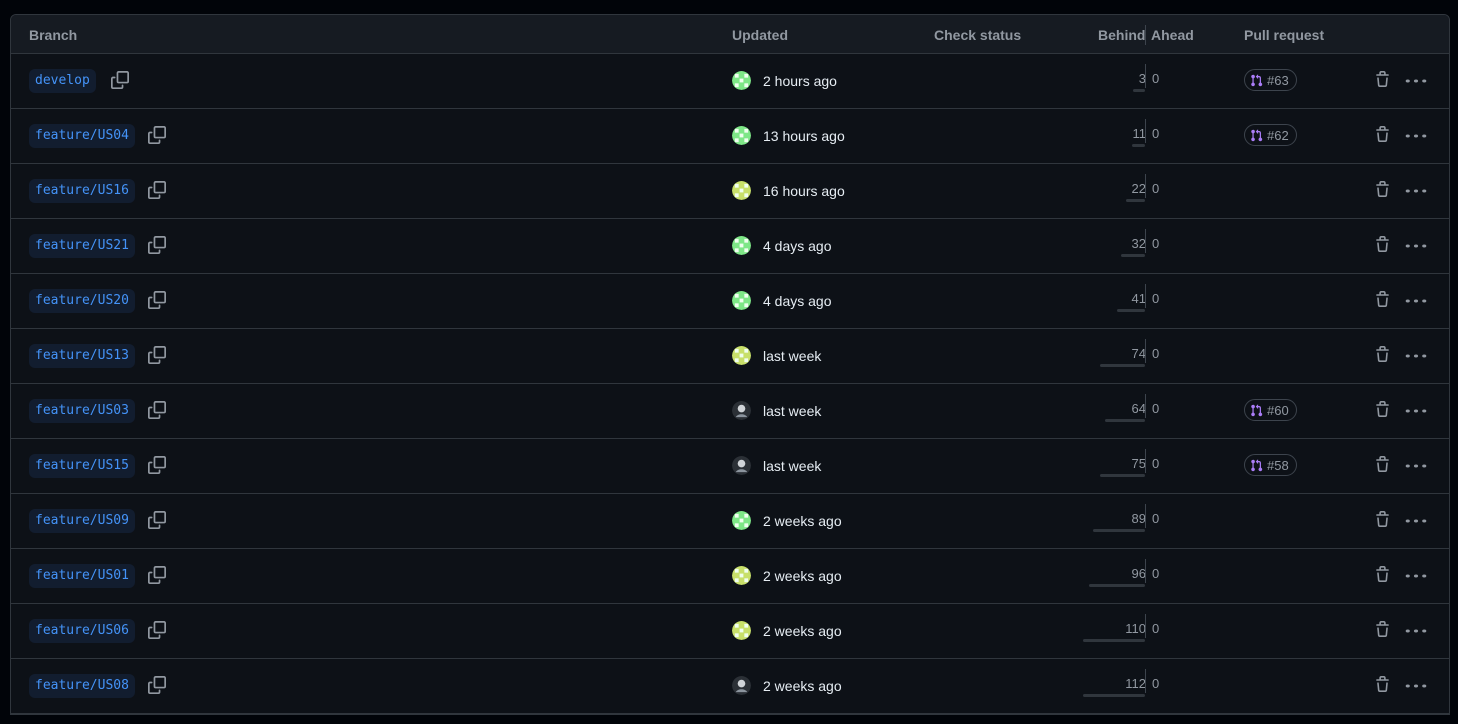 This screenshot has height=724, width=1458. I want to click on table-row: feature/US09 2 weeks ago 89 0, so click(730, 521).